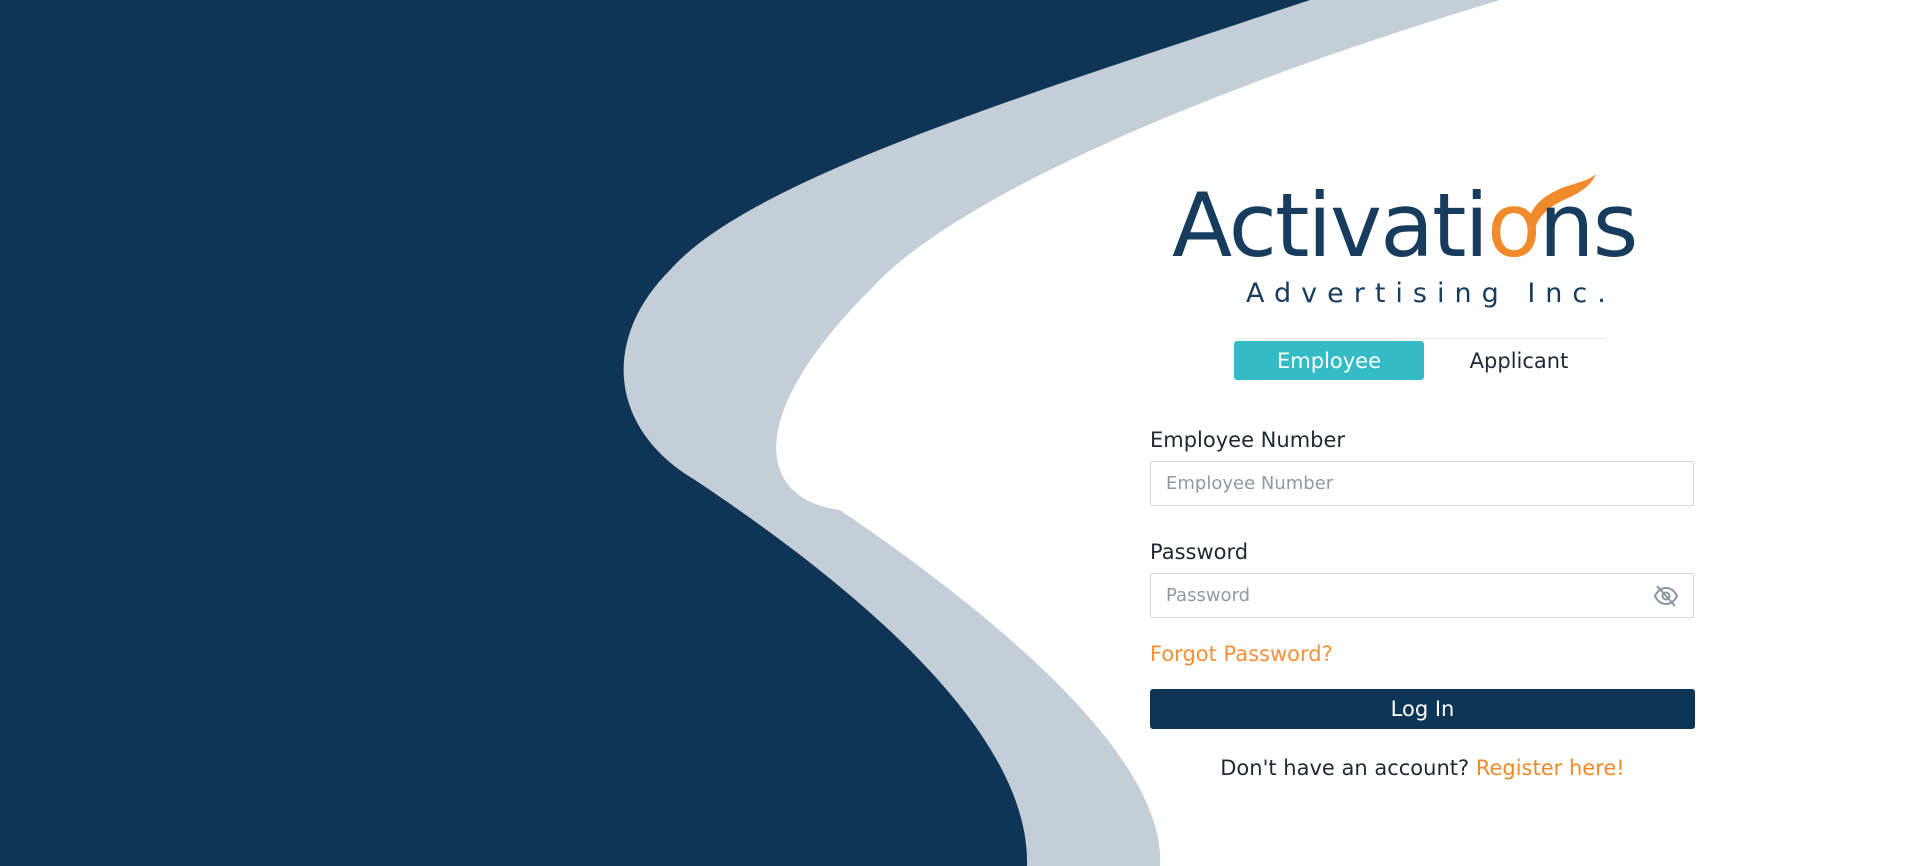 The image size is (1919, 866). I want to click on logo-wordmark-tail: ns, so click(1588, 225).